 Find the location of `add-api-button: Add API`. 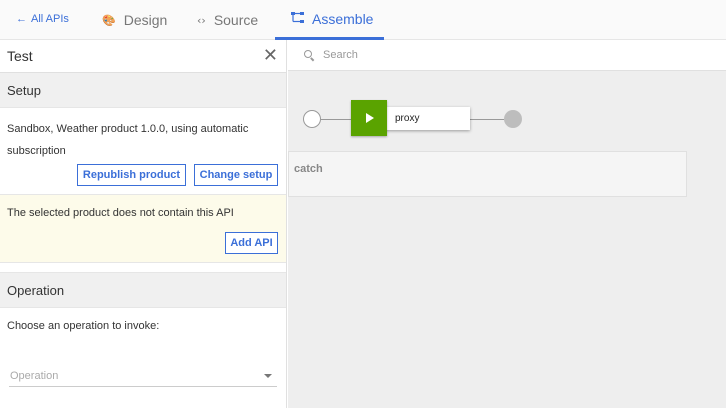

add-api-button: Add API is located at coordinates (251, 243).